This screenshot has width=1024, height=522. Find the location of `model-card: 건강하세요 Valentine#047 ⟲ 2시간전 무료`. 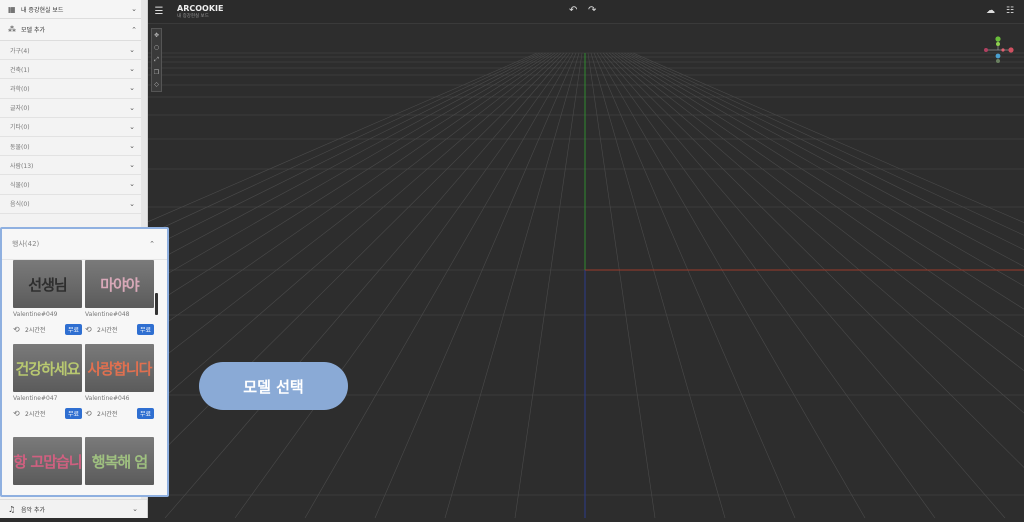

model-card: 건강하세요 Valentine#047 ⟲ 2시간전 무료 is located at coordinates (47, 381).